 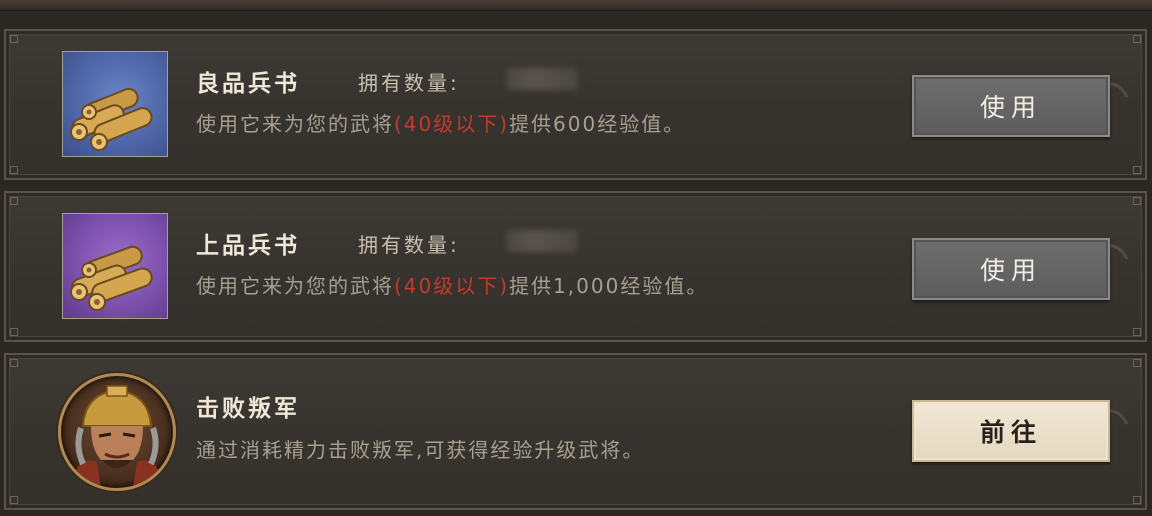 What do you see at coordinates (117, 432) in the screenshot?
I see `rebel-general-avatar` at bounding box center [117, 432].